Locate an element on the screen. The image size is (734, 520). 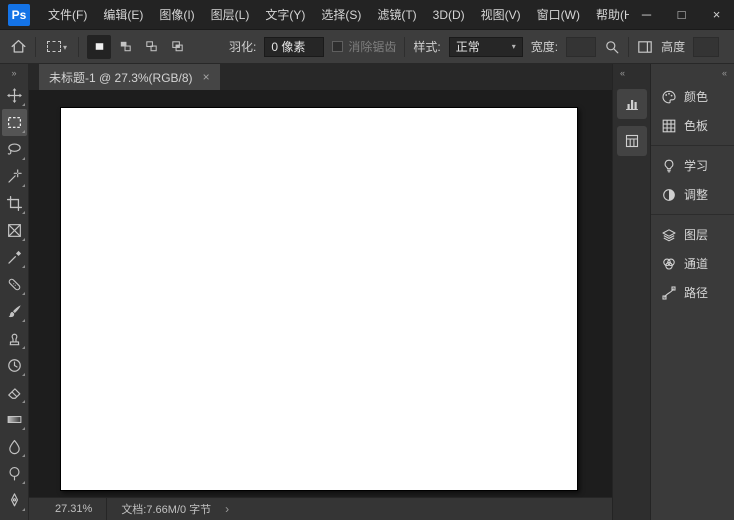
height-label: 高度 is located at coordinates (673, 47).